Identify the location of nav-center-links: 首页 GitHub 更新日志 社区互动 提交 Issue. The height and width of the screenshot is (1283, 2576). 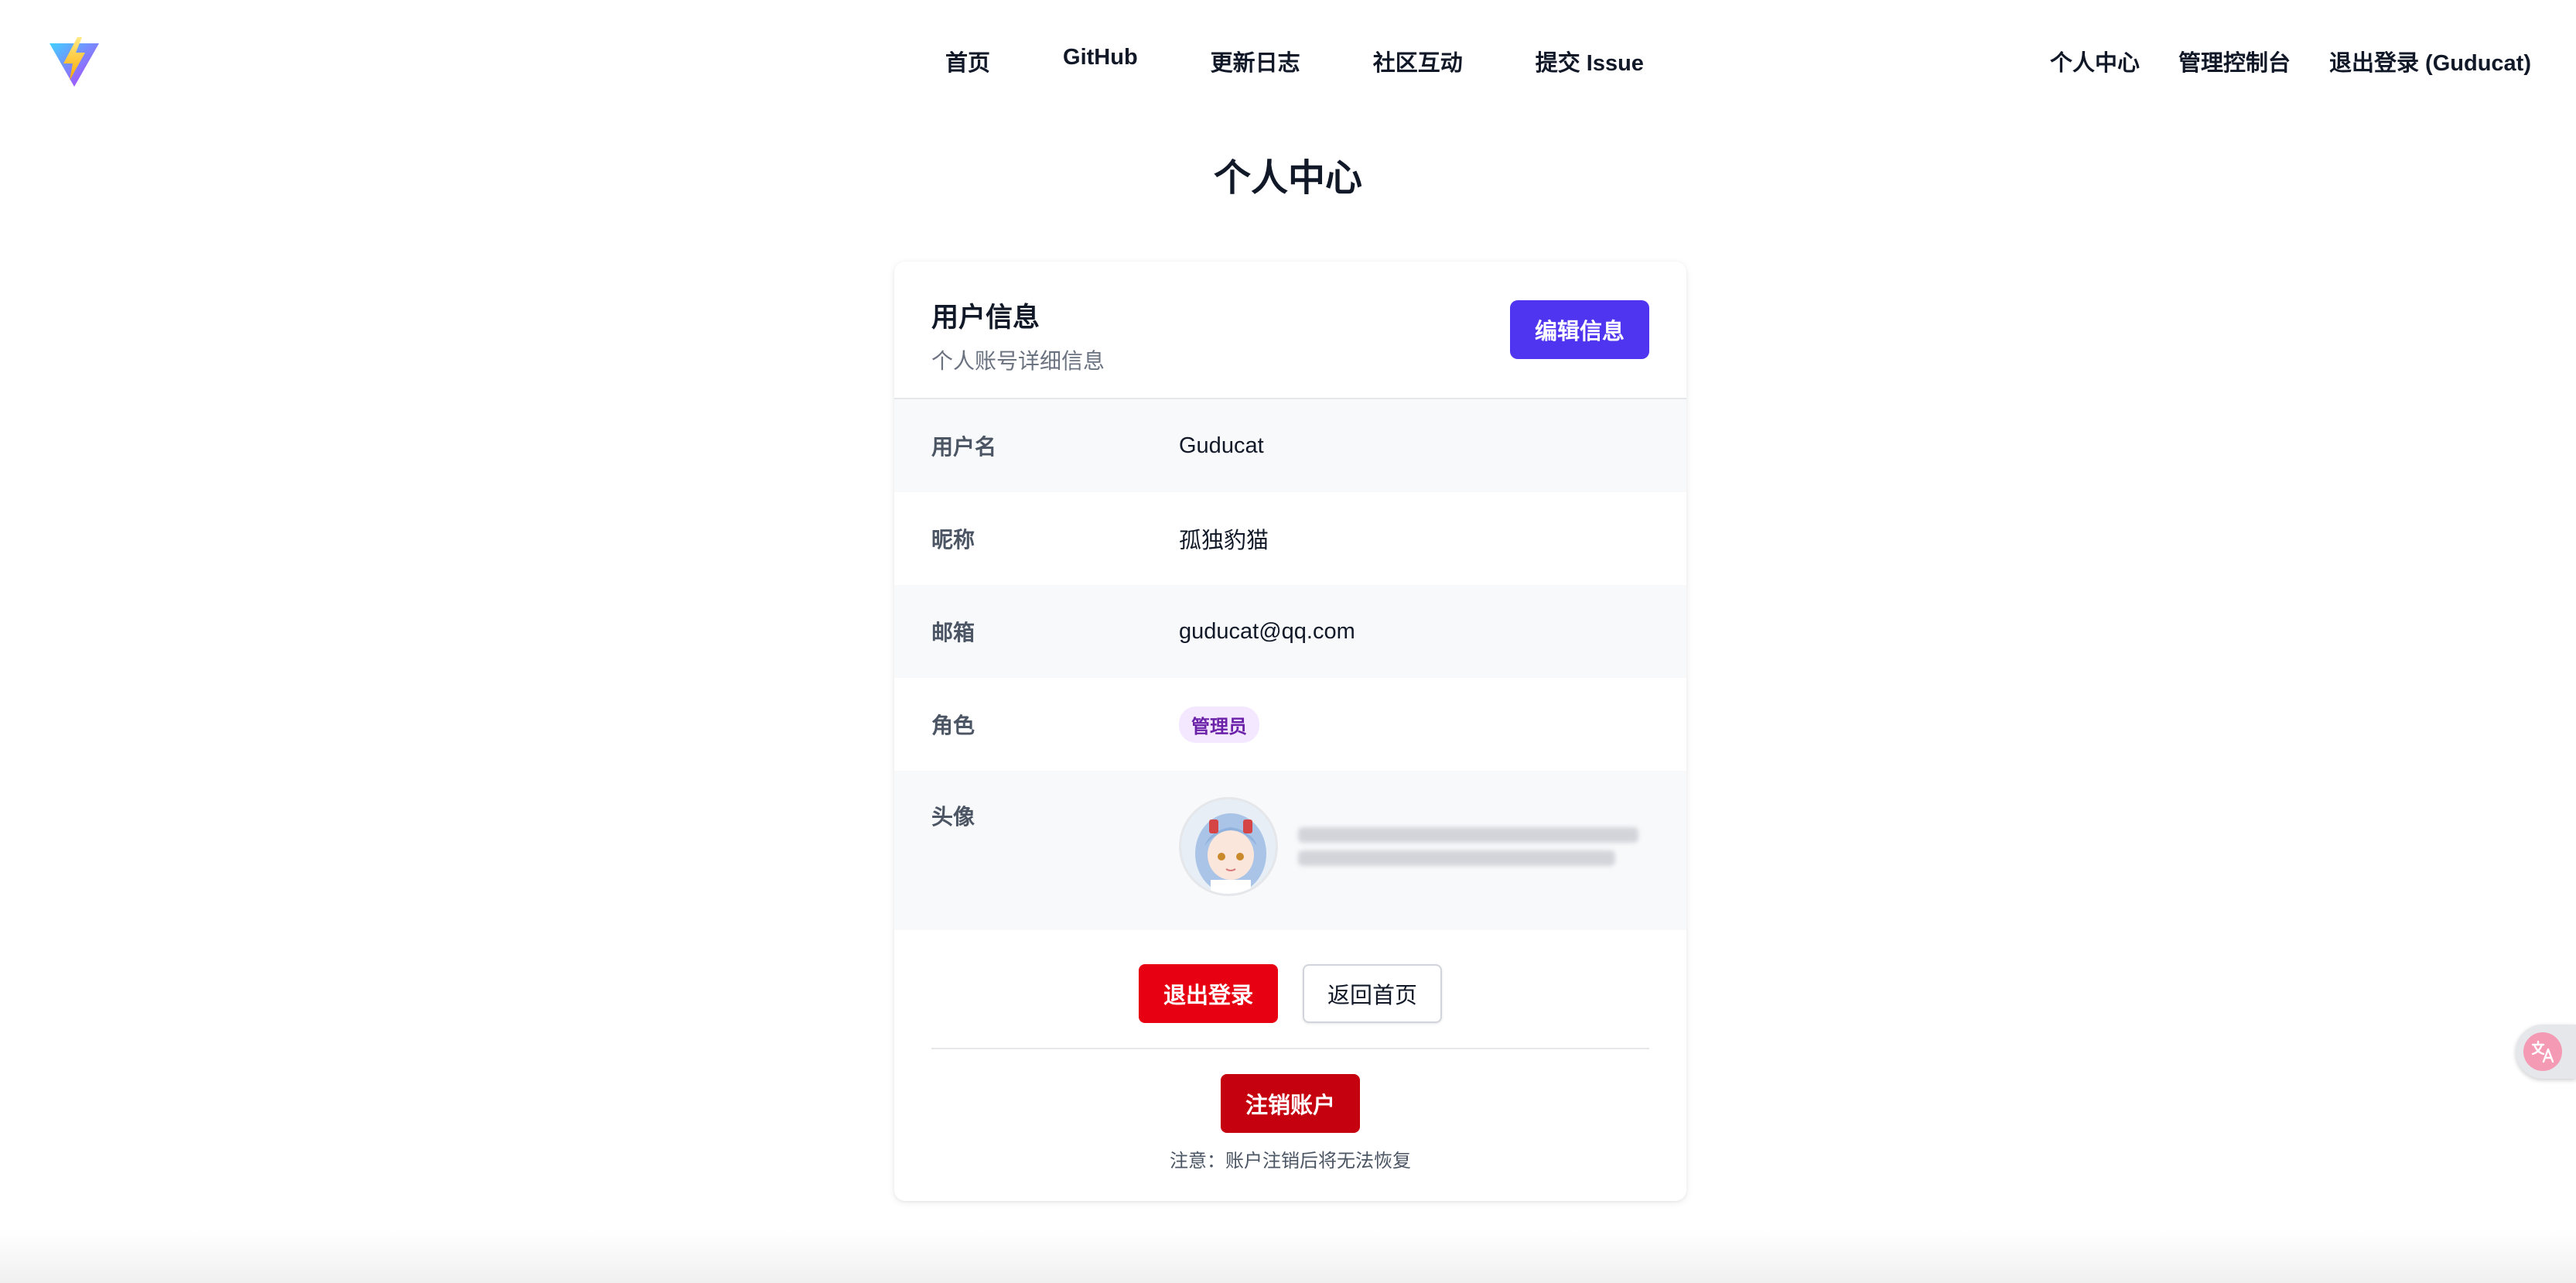
(1294, 61).